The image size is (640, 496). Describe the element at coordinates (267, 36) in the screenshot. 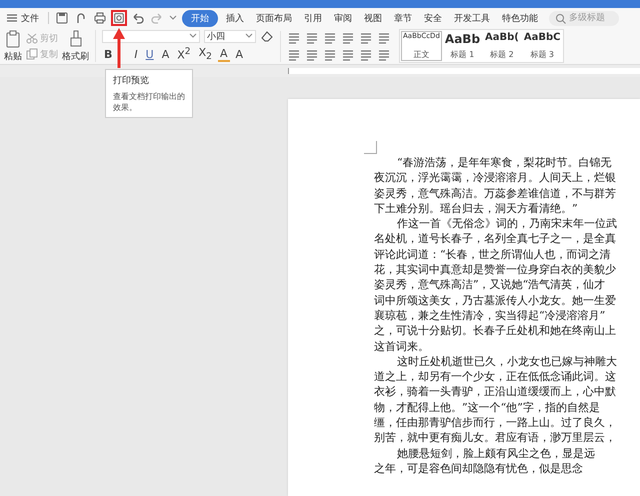

I see `eraser-icon` at that location.